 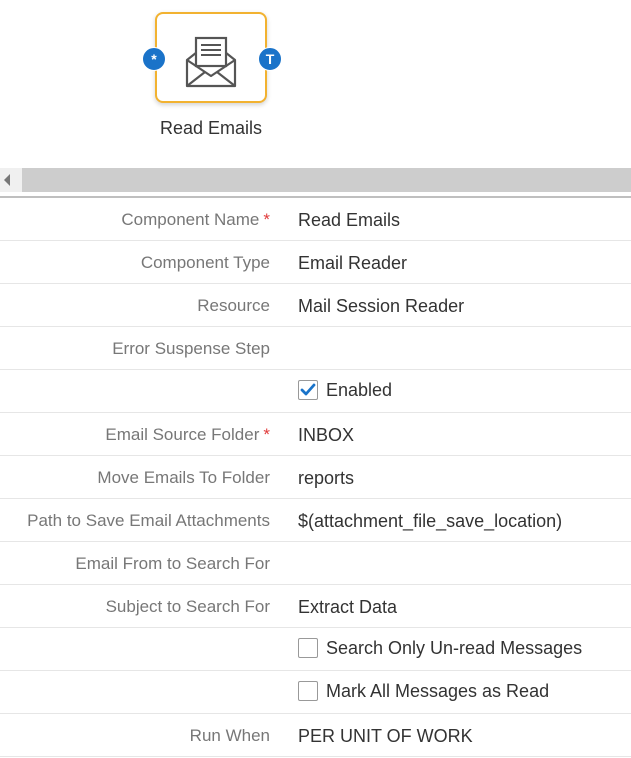 I want to click on prop-row-email-source-folder: Email Source Folder * INBOX, so click(x=315, y=434).